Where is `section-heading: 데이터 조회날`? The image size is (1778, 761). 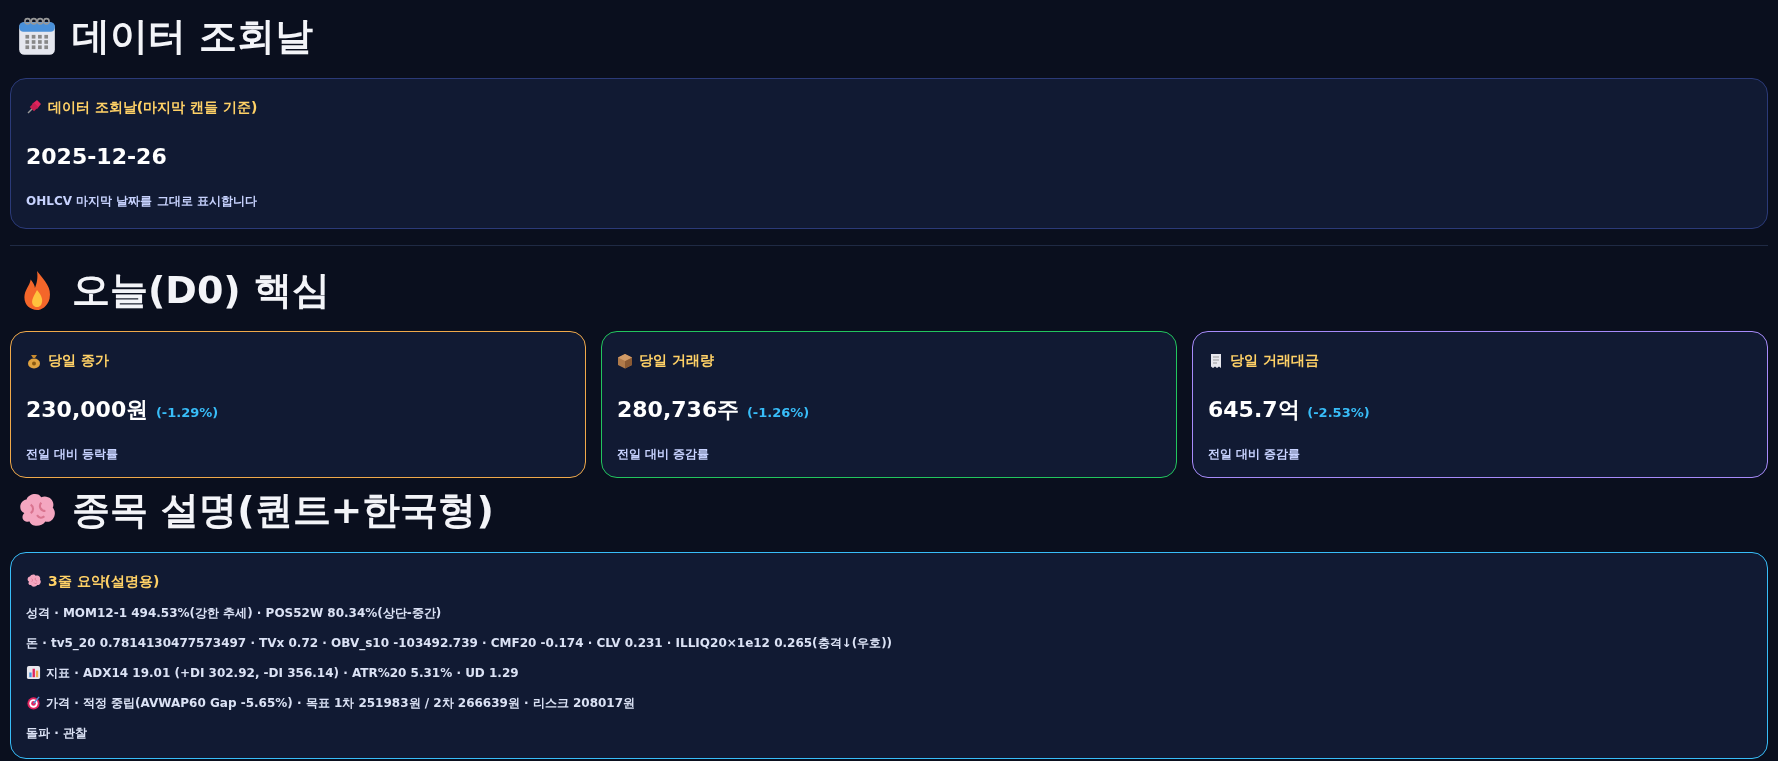
section-heading: 데이터 조회날 is located at coordinates (193, 37).